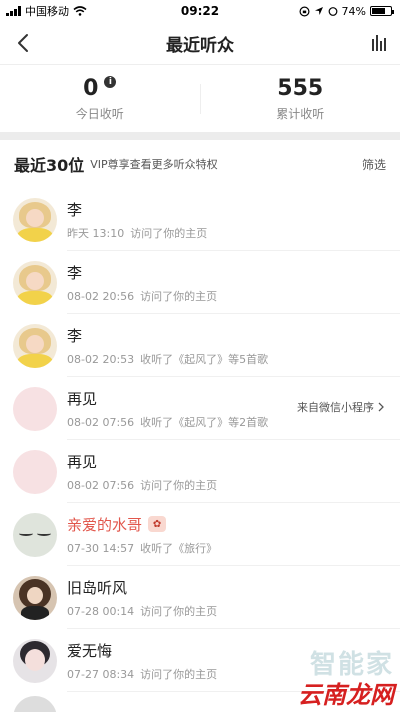 The image size is (400, 712). Describe the element at coordinates (35, 597) in the screenshot. I see `dark-hair-avatar` at that location.